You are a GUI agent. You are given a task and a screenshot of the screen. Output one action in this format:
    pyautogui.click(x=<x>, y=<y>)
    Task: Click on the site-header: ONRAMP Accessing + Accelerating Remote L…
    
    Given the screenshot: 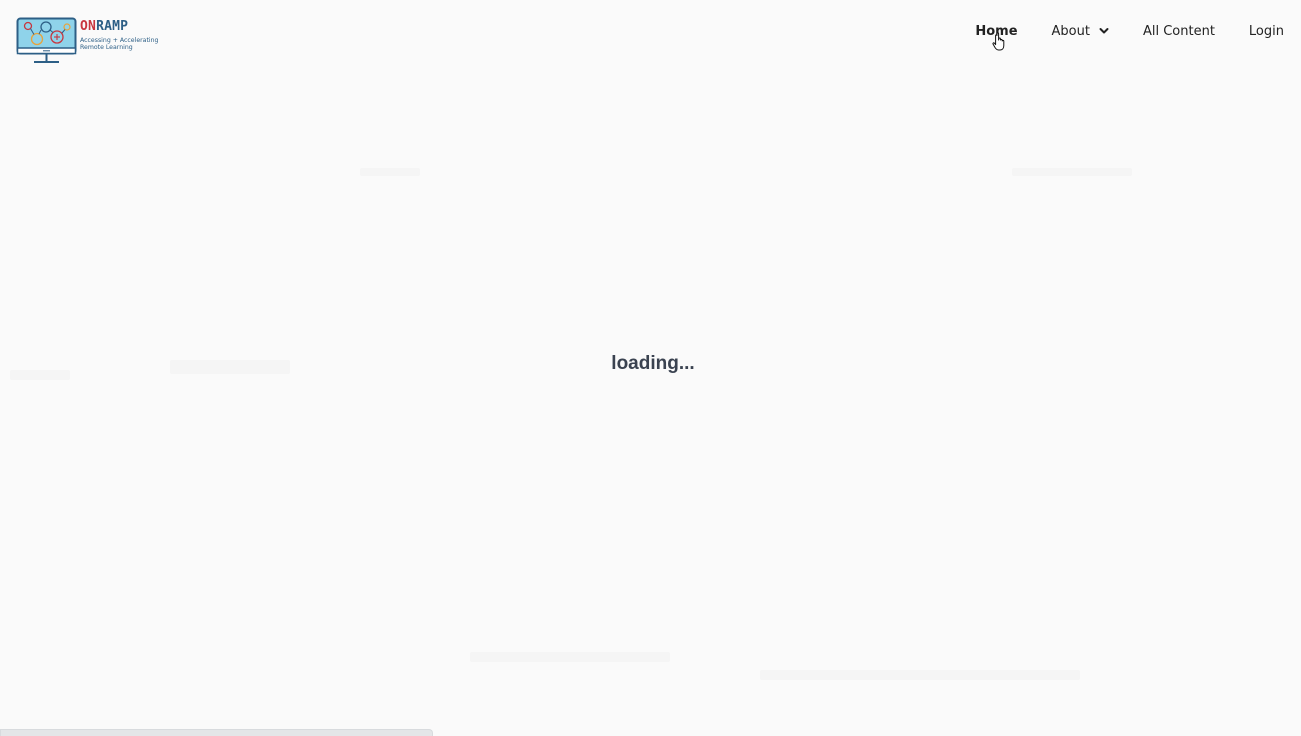 What is the action you would take?
    pyautogui.click(x=650, y=35)
    